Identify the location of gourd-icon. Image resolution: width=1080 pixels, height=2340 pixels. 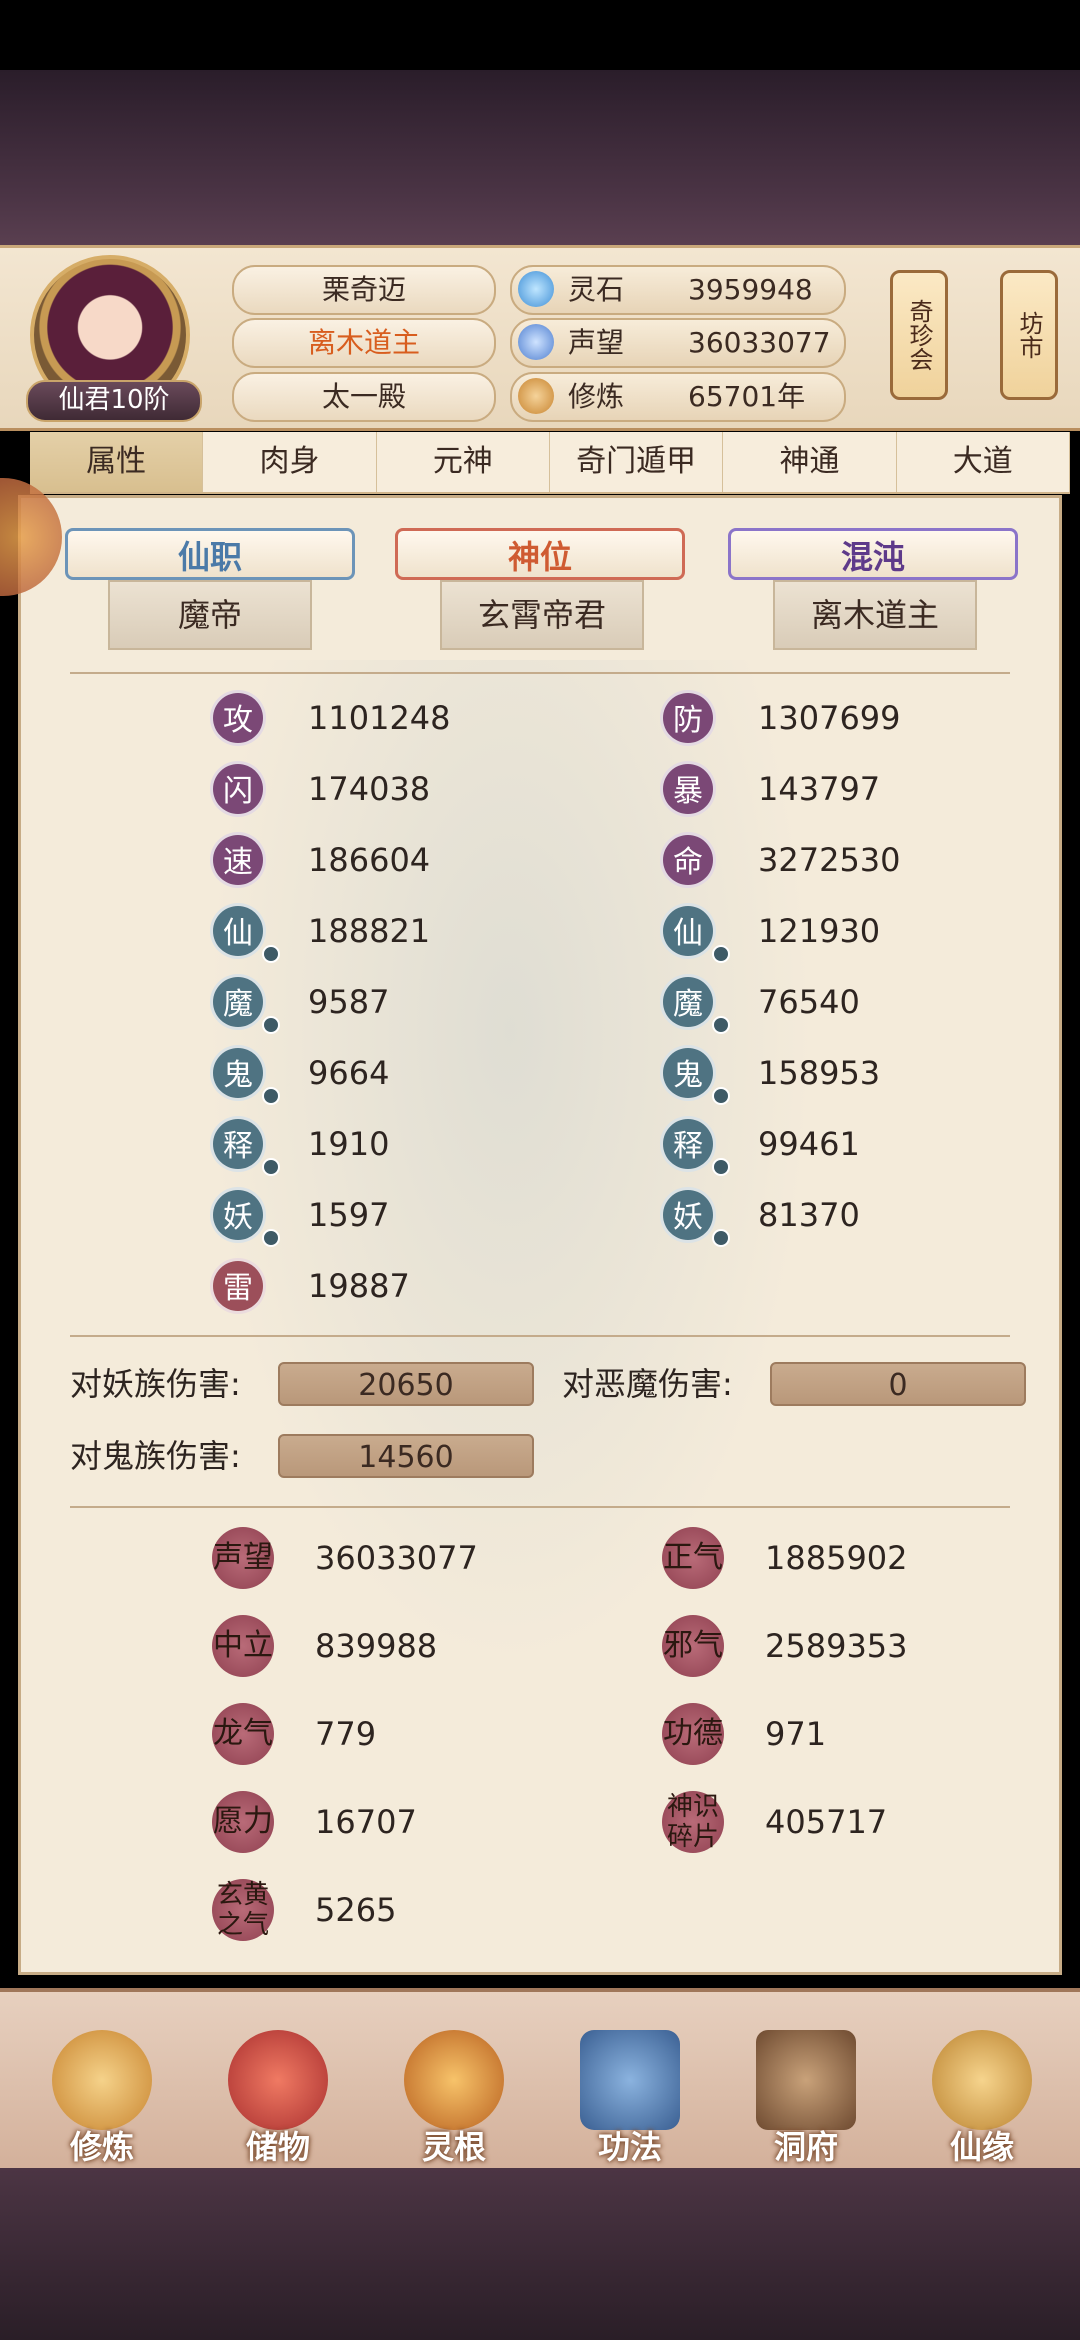
(982, 2080).